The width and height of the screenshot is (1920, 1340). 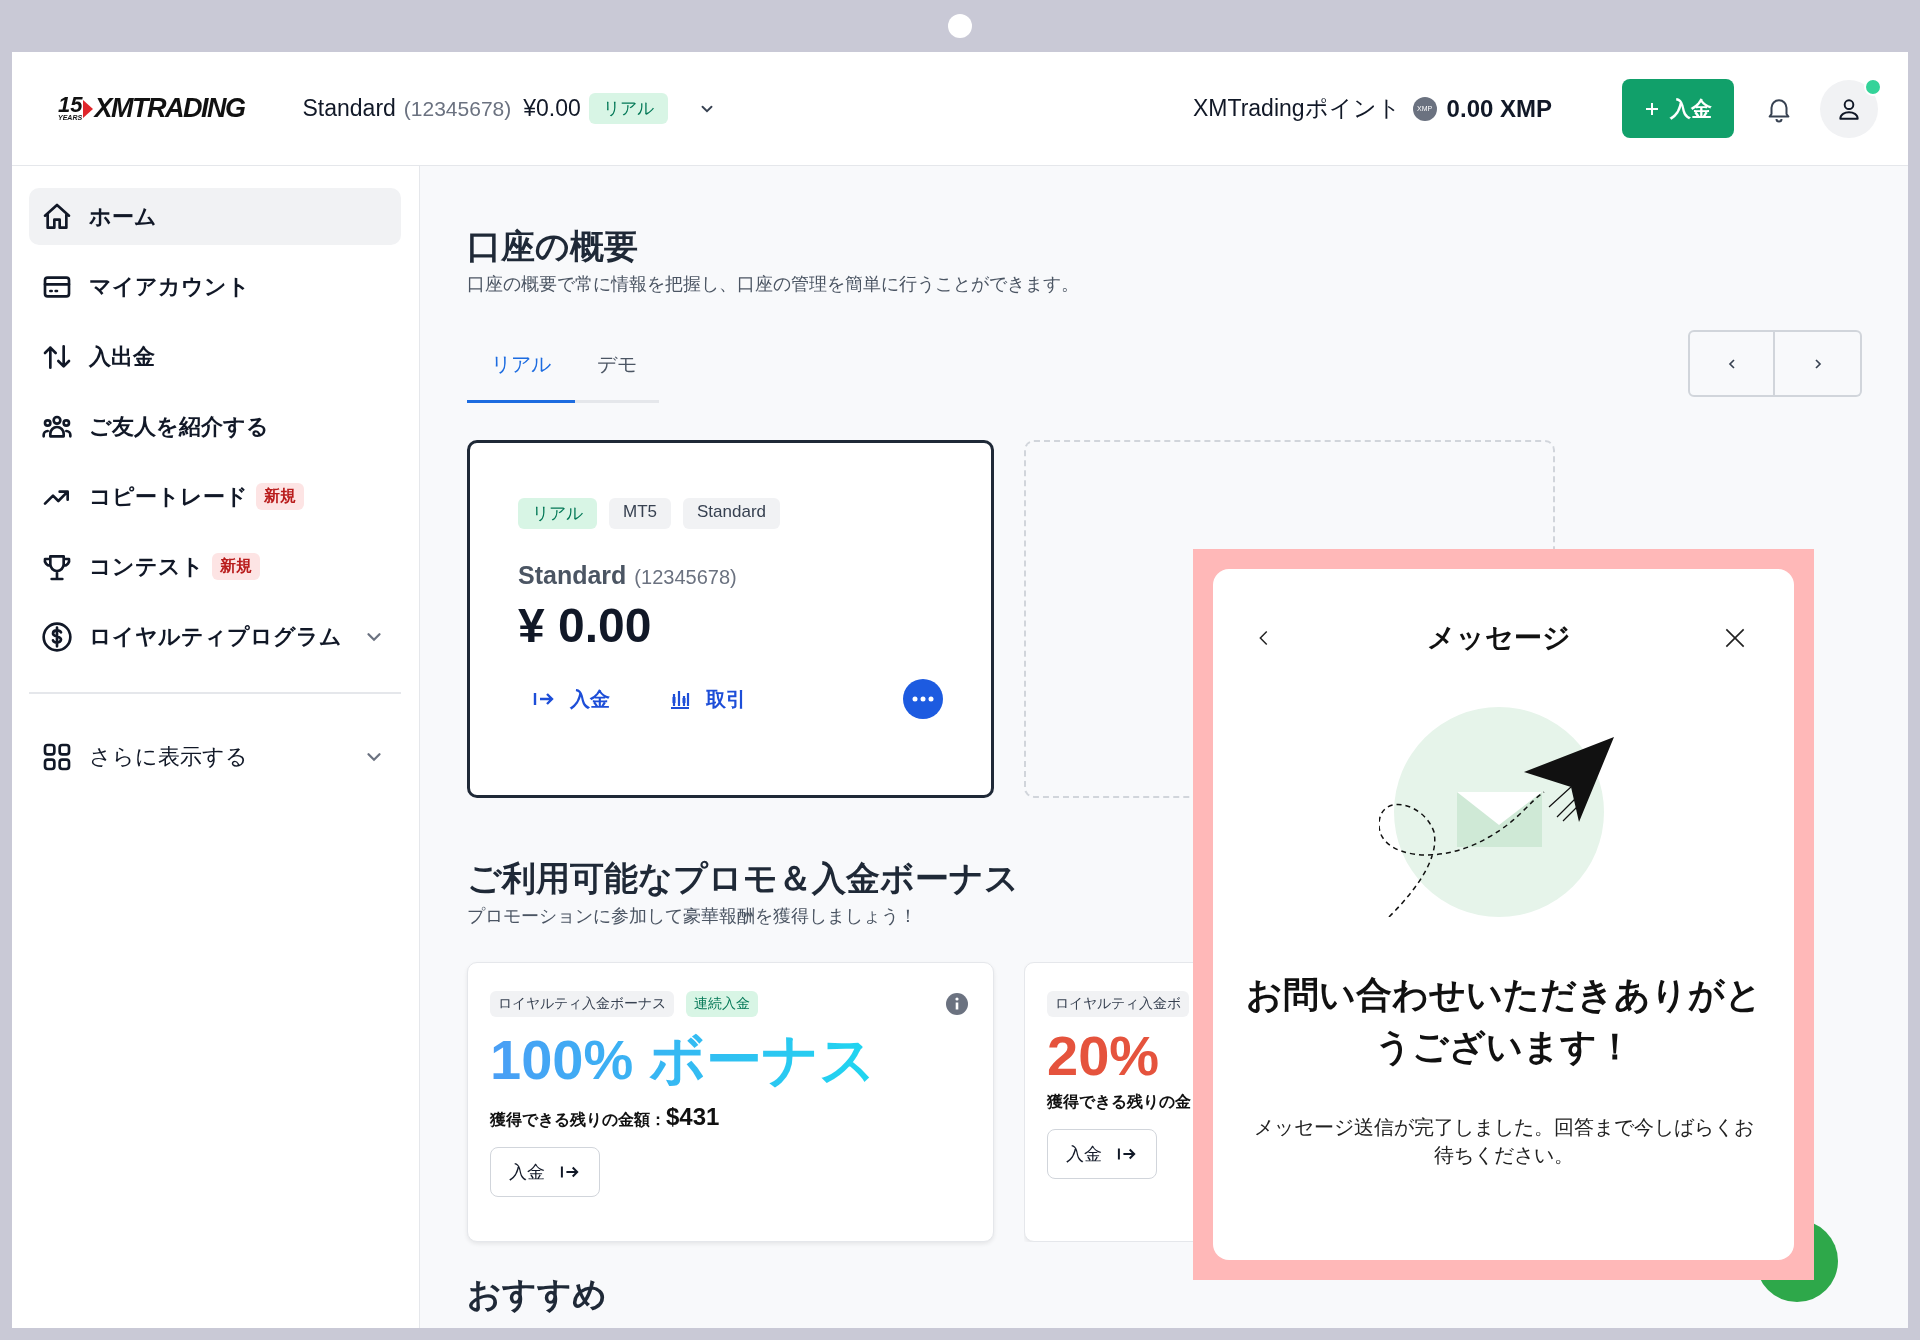 What do you see at coordinates (578, 1120) in the screenshot?
I see `remaining-label: 獲得できる残りの金額：` at bounding box center [578, 1120].